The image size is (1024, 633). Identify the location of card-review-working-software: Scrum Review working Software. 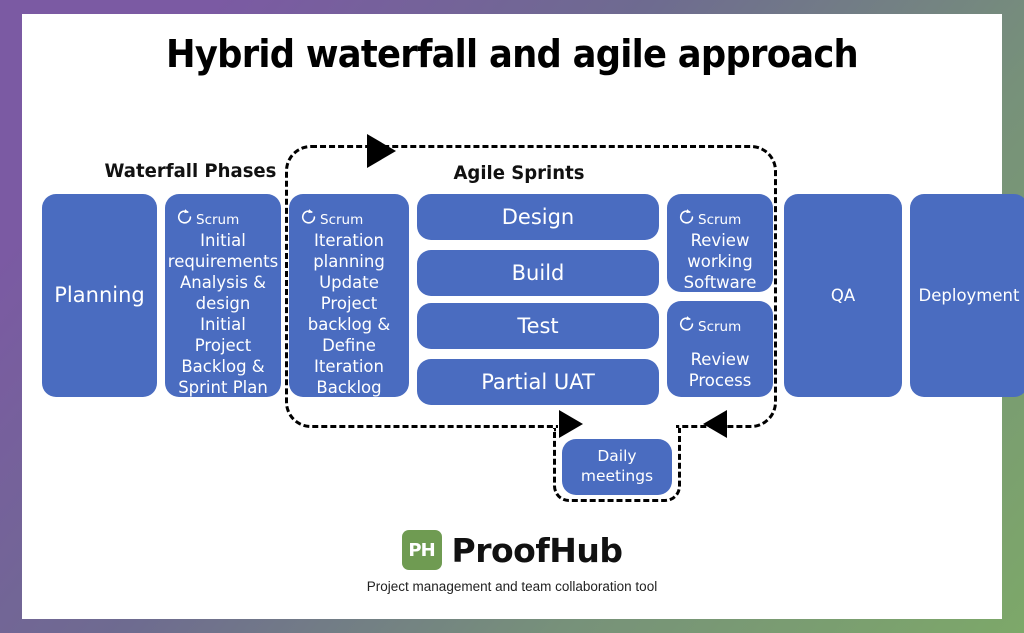
(720, 243).